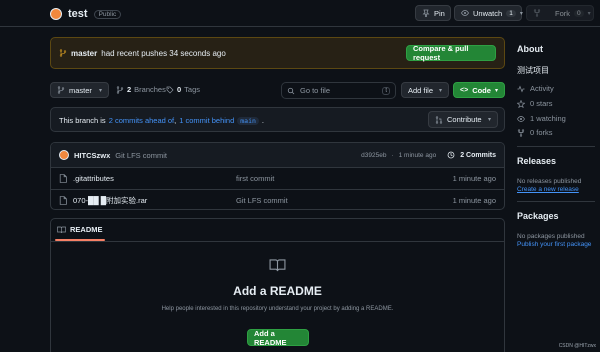 Image resolution: width=600 pixels, height=352 pixels. Describe the element at coordinates (479, 90) in the screenshot. I see `code-button: <> Code ▾` at that location.